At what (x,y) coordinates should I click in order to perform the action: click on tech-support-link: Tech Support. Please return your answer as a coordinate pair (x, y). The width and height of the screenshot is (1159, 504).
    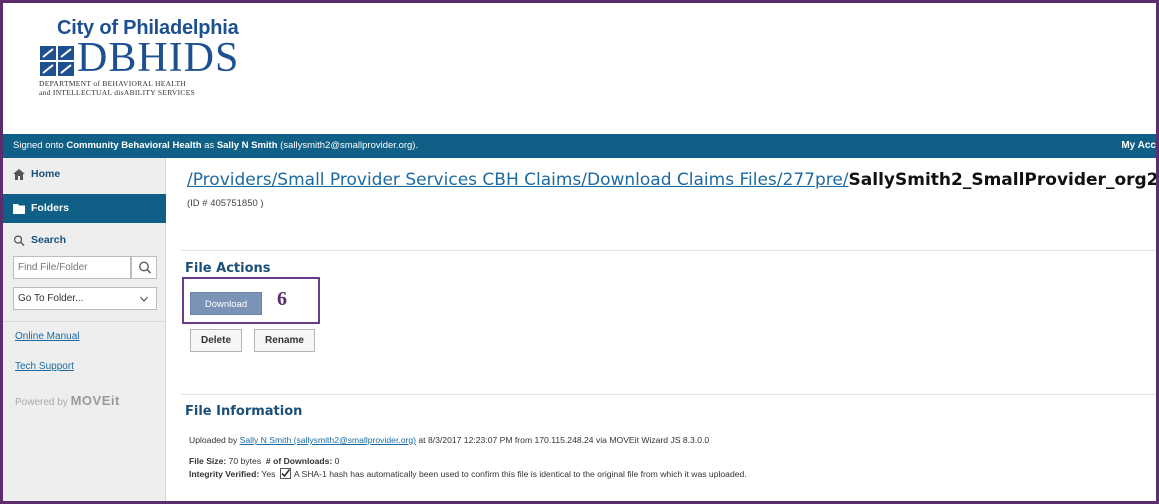
    Looking at the image, I should click on (44, 366).